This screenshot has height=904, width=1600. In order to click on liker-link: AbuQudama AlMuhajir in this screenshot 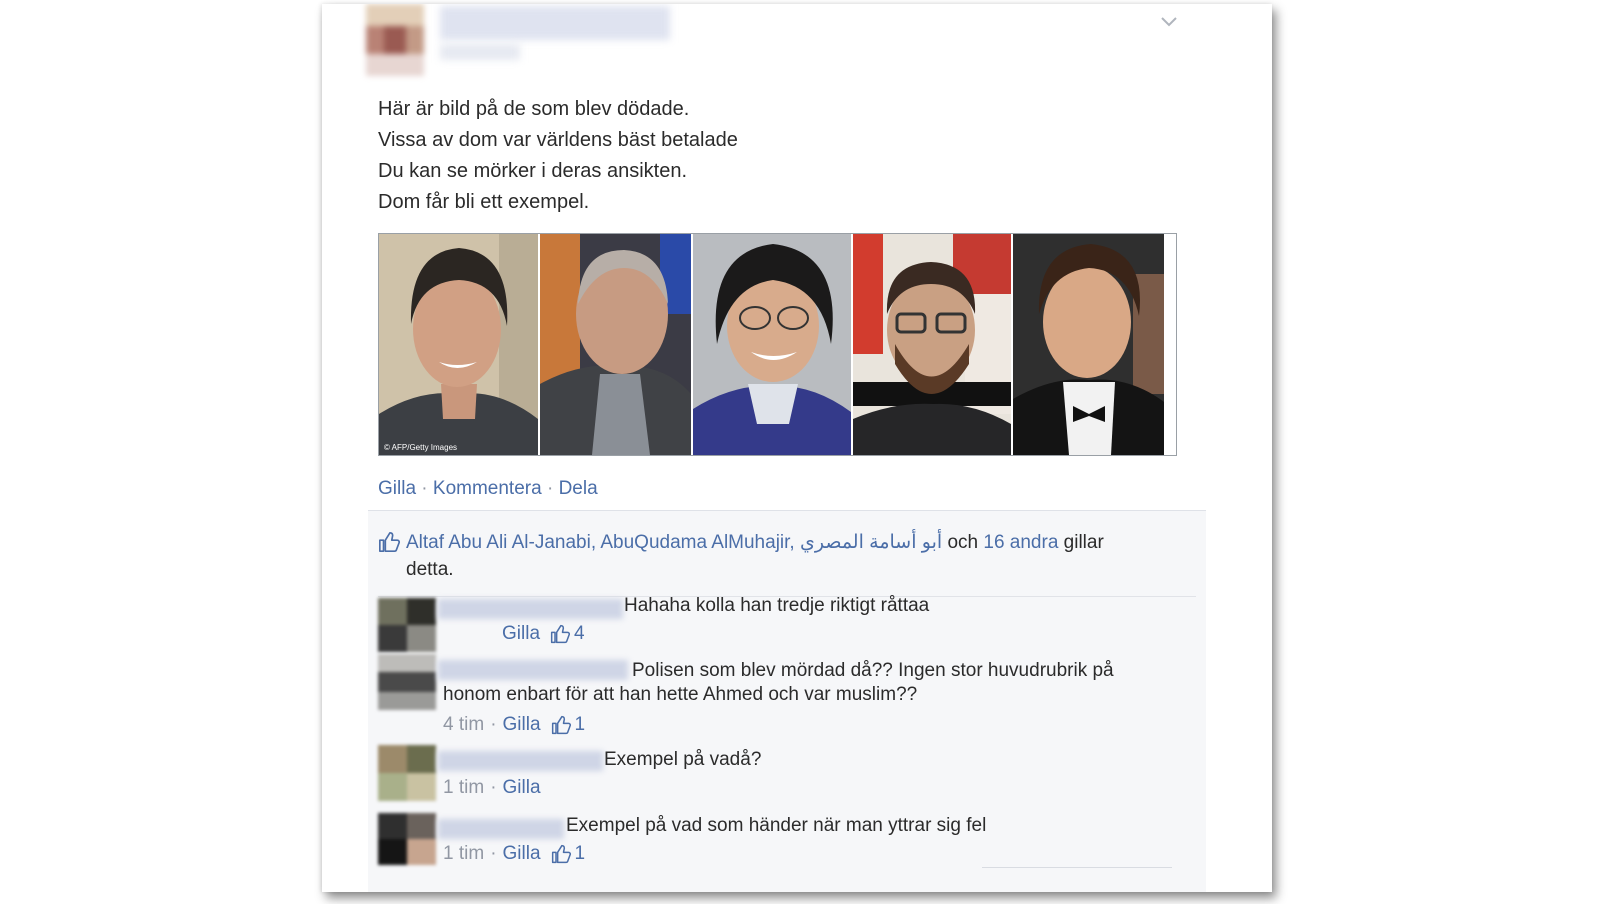, I will do `click(694, 542)`.